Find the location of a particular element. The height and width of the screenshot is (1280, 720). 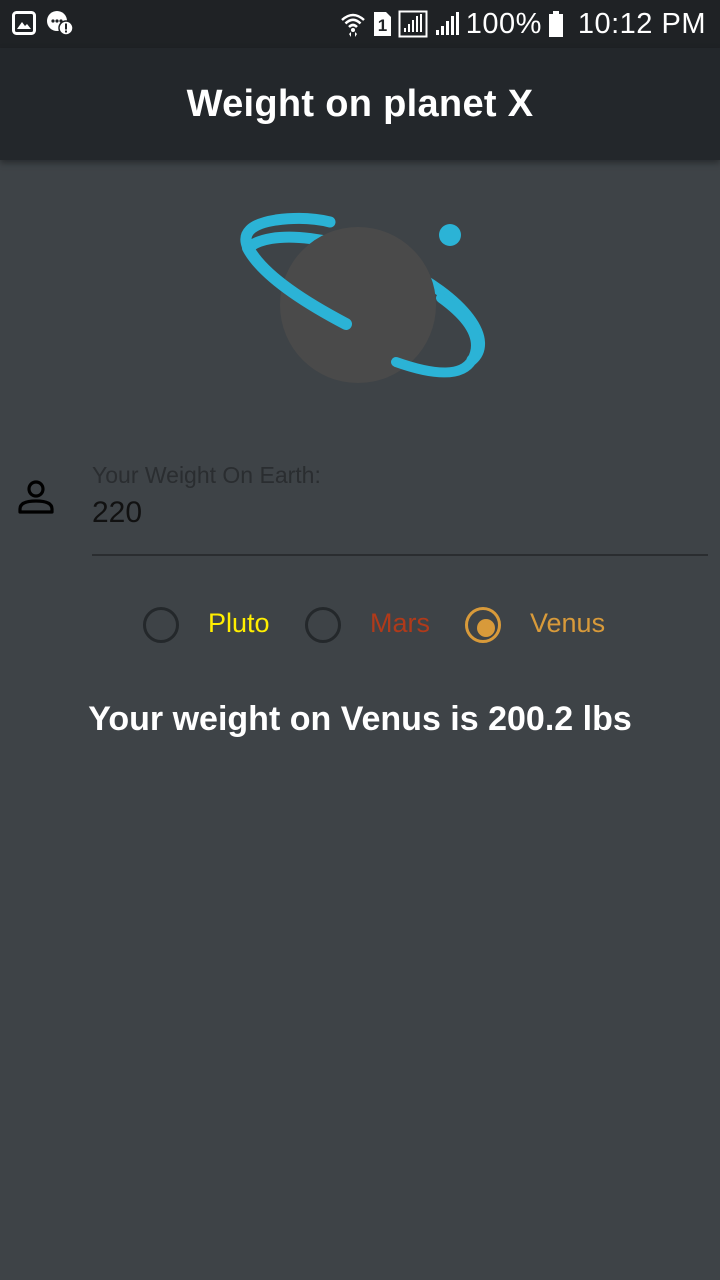

weight-input-label: Your Weight On Earth: is located at coordinates (206, 475).